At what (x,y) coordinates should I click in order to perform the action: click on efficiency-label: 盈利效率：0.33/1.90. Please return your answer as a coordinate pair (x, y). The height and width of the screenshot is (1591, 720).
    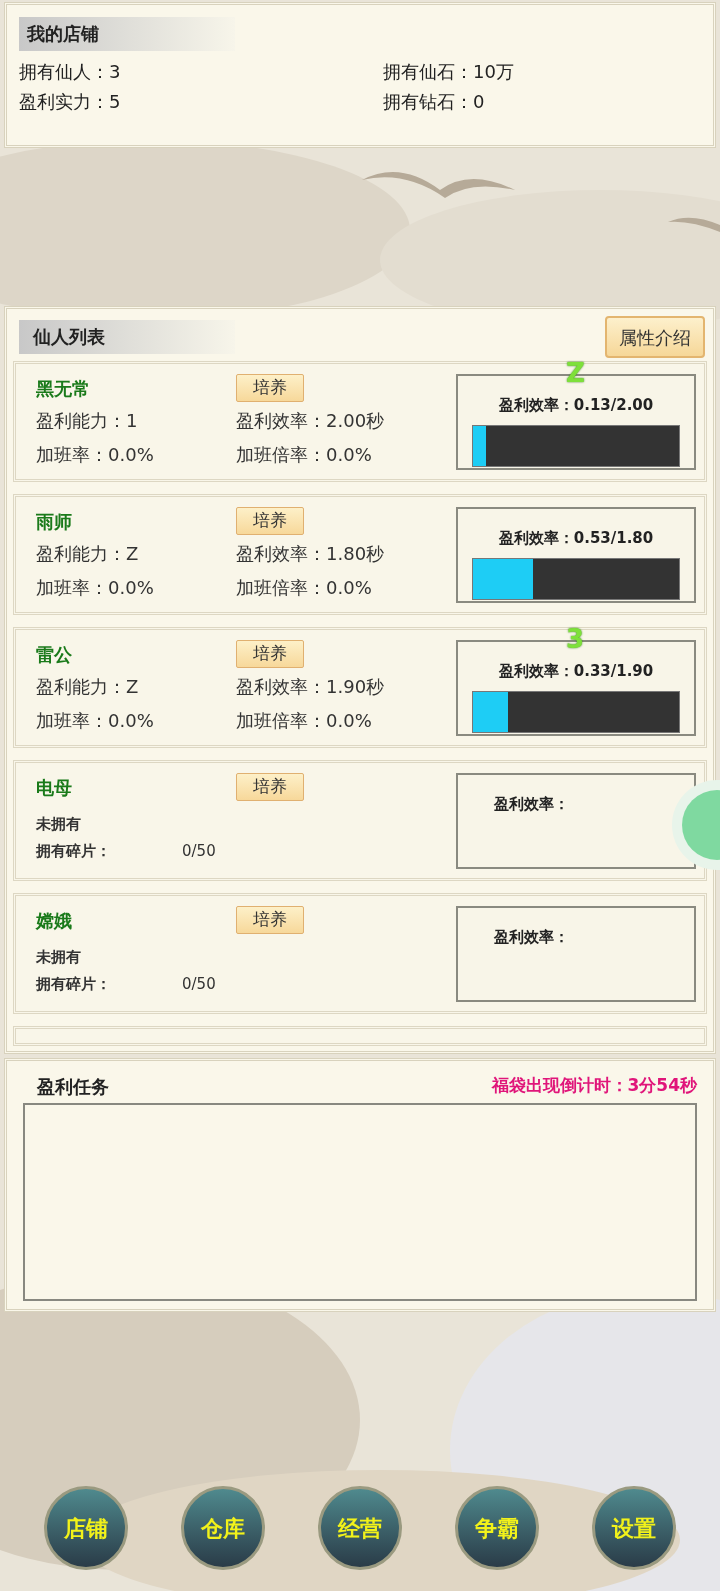
    Looking at the image, I should click on (576, 671).